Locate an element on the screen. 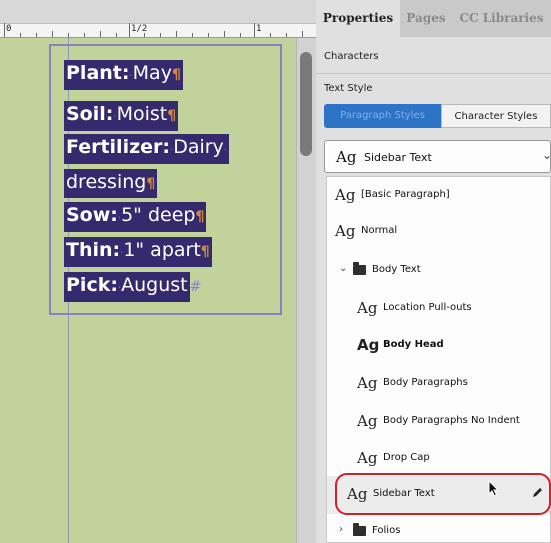  style-item-label: Drop Cap is located at coordinates (406, 457).